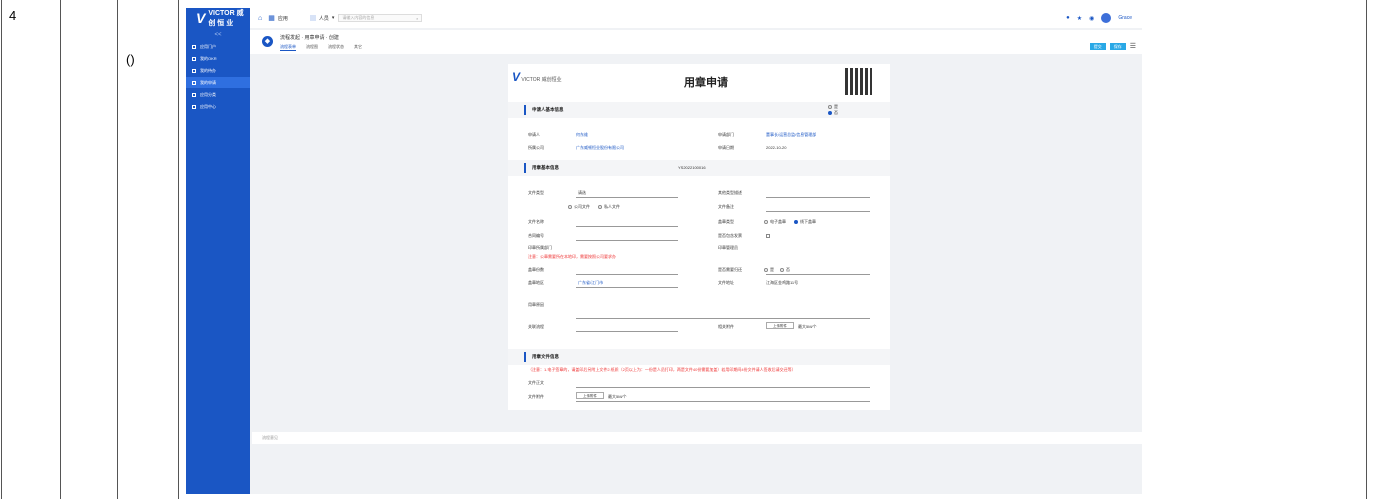 The height and width of the screenshot is (499, 1376). Describe the element at coordinates (726, 326) in the screenshot. I see `attach-label: 相关附件` at that location.